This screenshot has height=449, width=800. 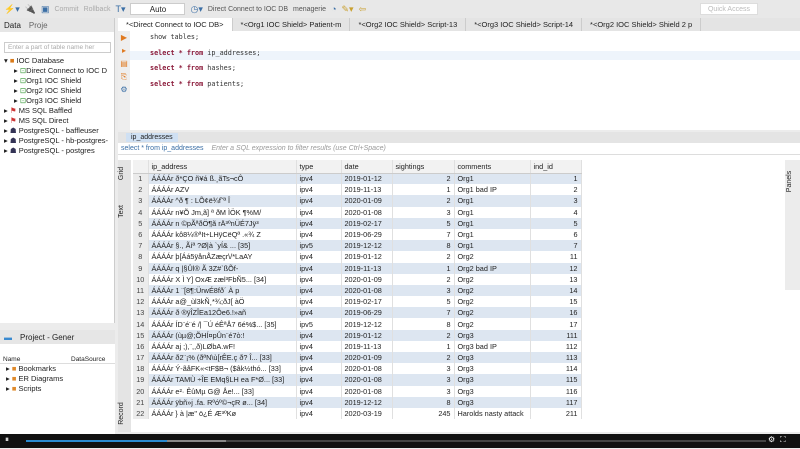 I want to click on cell-ind-id: 17, so click(x=556, y=324).